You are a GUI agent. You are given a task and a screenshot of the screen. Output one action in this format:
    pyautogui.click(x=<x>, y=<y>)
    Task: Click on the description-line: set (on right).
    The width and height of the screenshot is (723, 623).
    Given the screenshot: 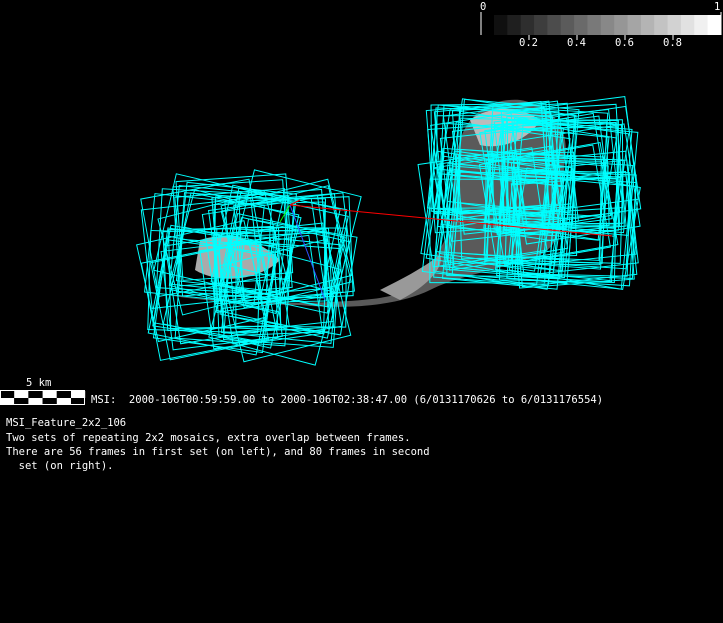 What is the action you would take?
    pyautogui.click(x=60, y=466)
    